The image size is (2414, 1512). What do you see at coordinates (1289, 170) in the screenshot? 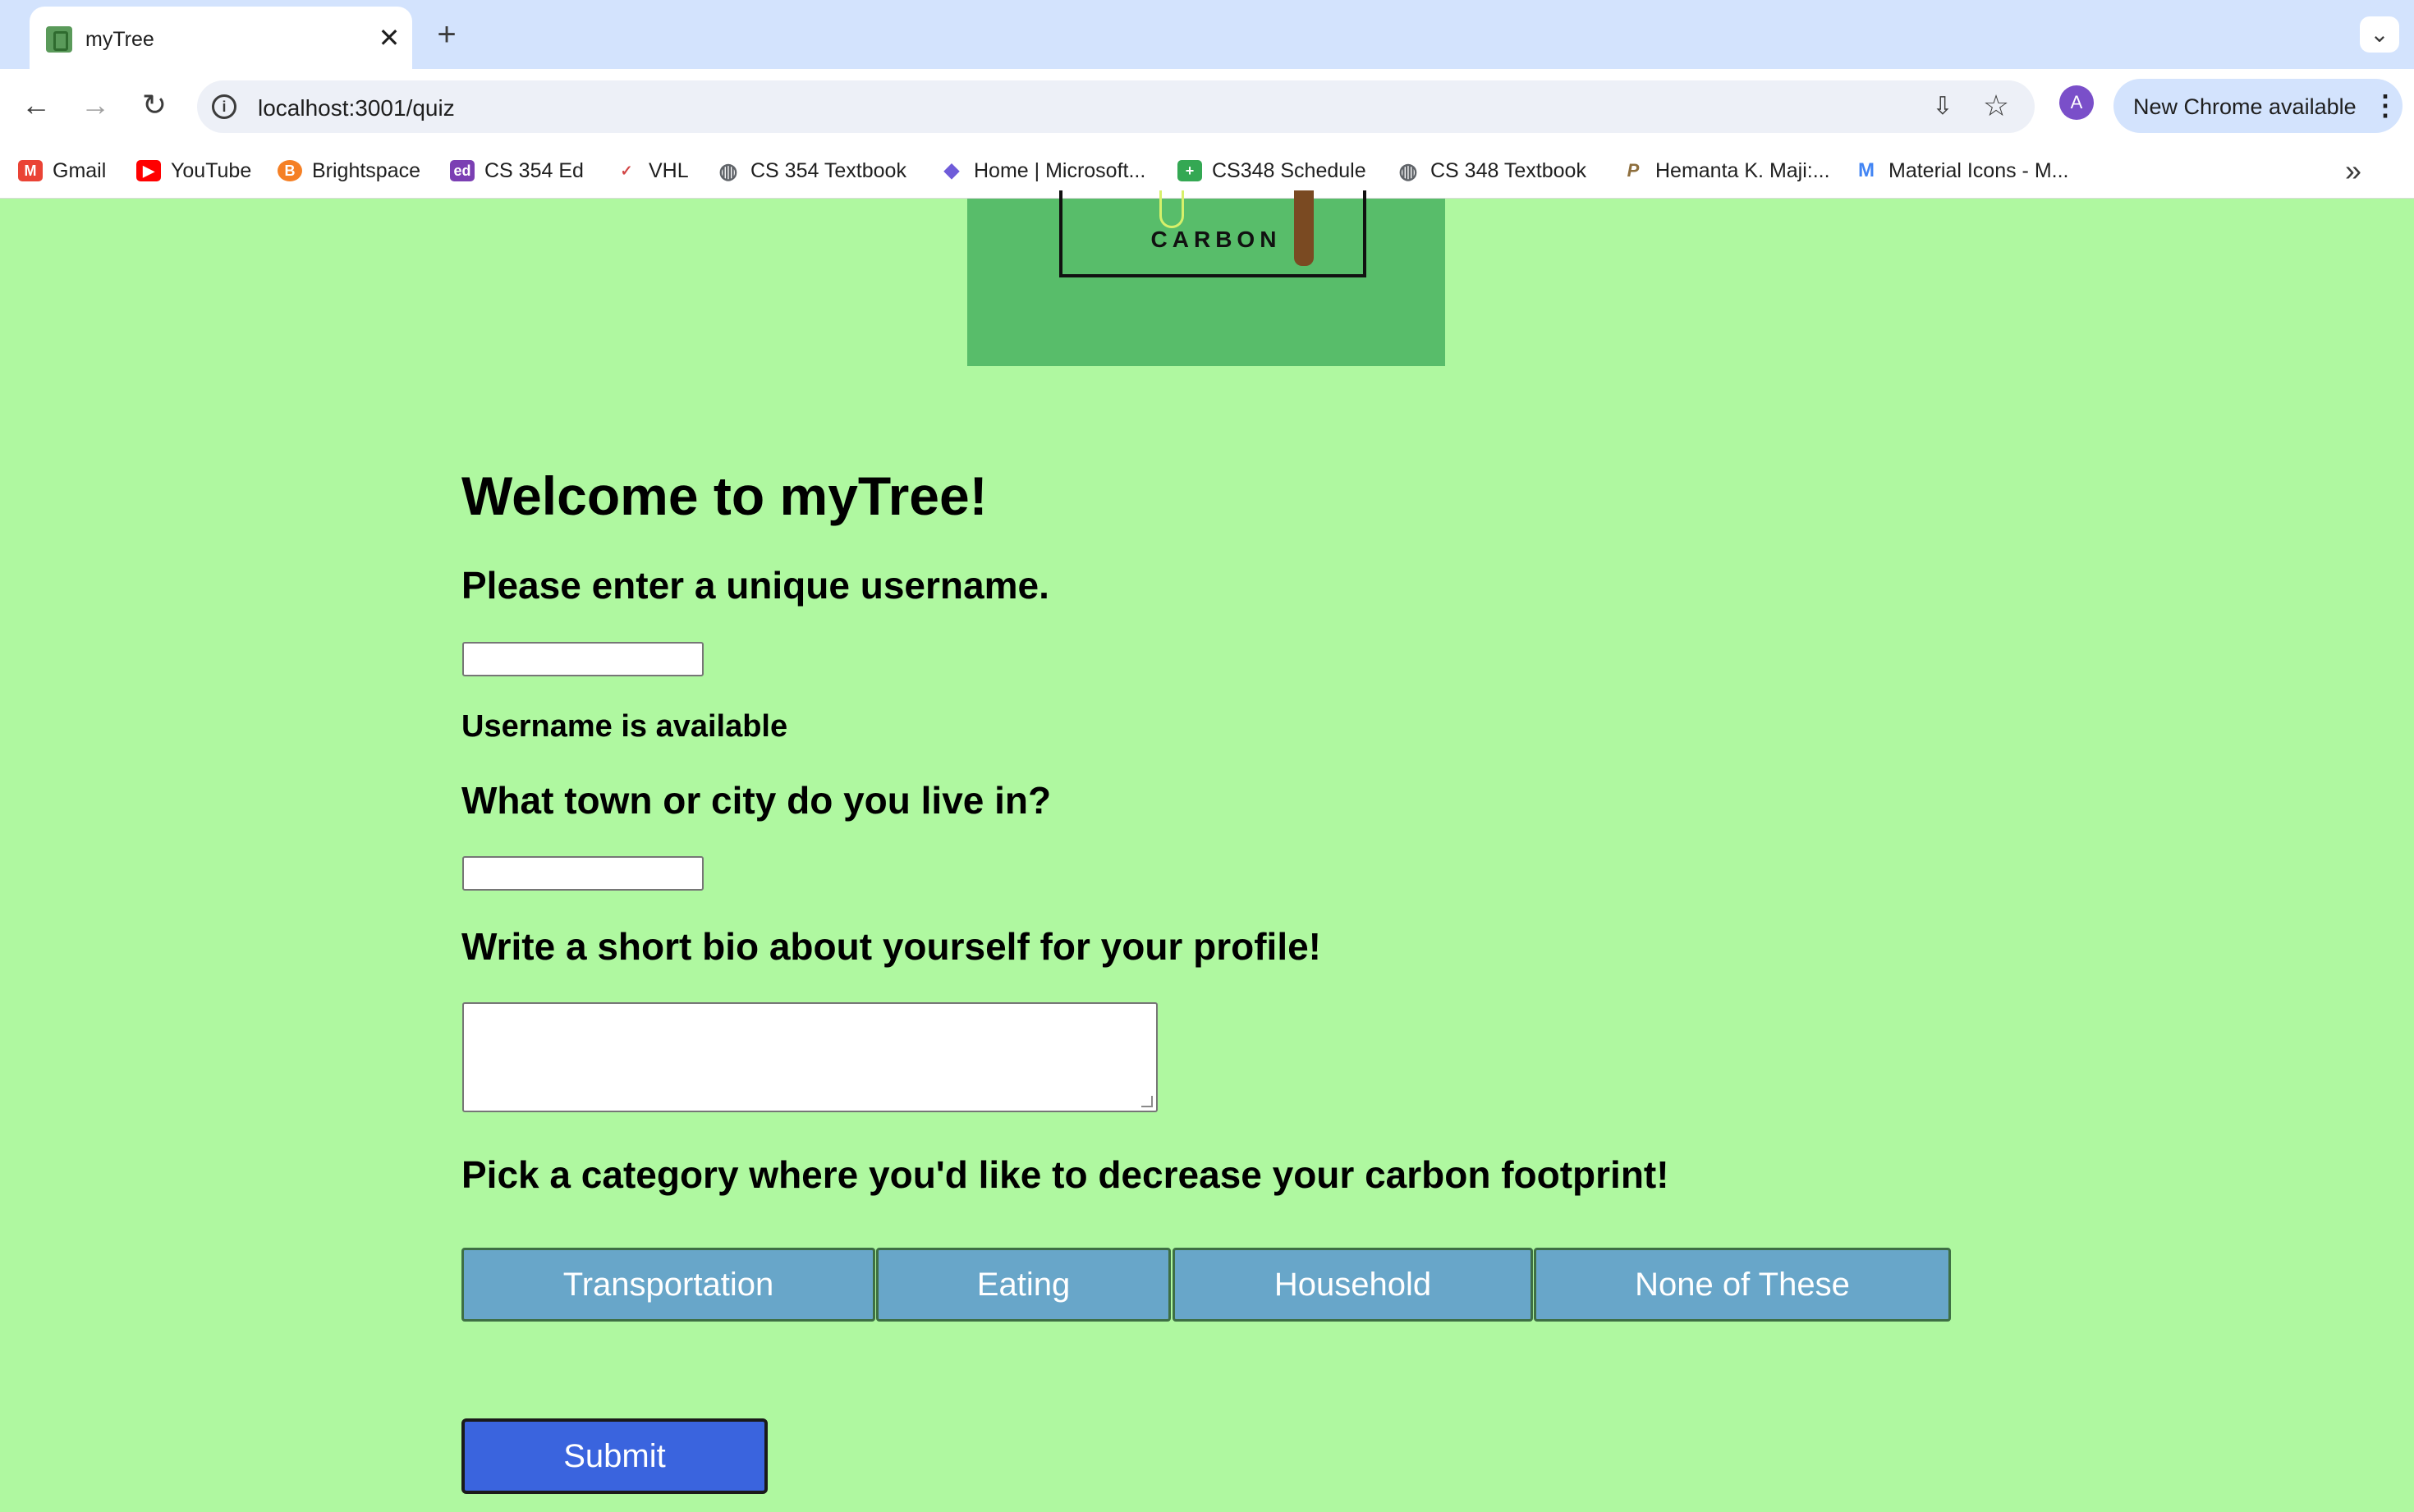
I see `bookmark-label: CS348 Schedule` at bounding box center [1289, 170].